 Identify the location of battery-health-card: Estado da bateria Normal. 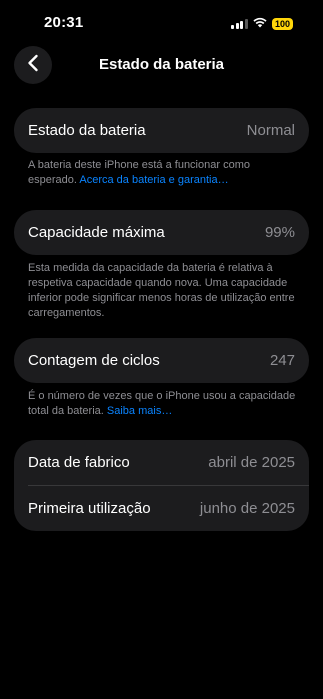
(161, 130).